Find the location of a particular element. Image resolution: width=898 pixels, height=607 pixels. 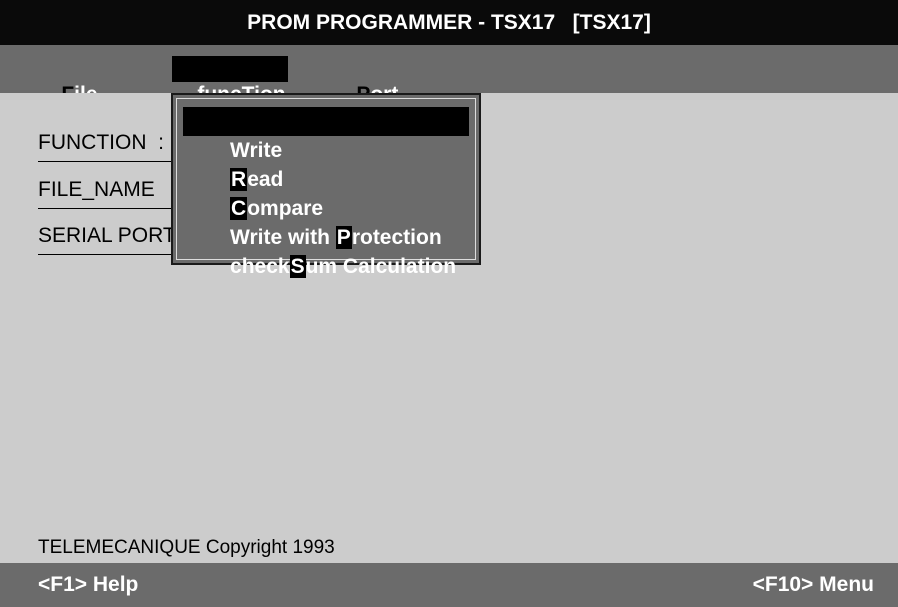

serial-port-label: SERIAL PORT is located at coordinates (108, 239).